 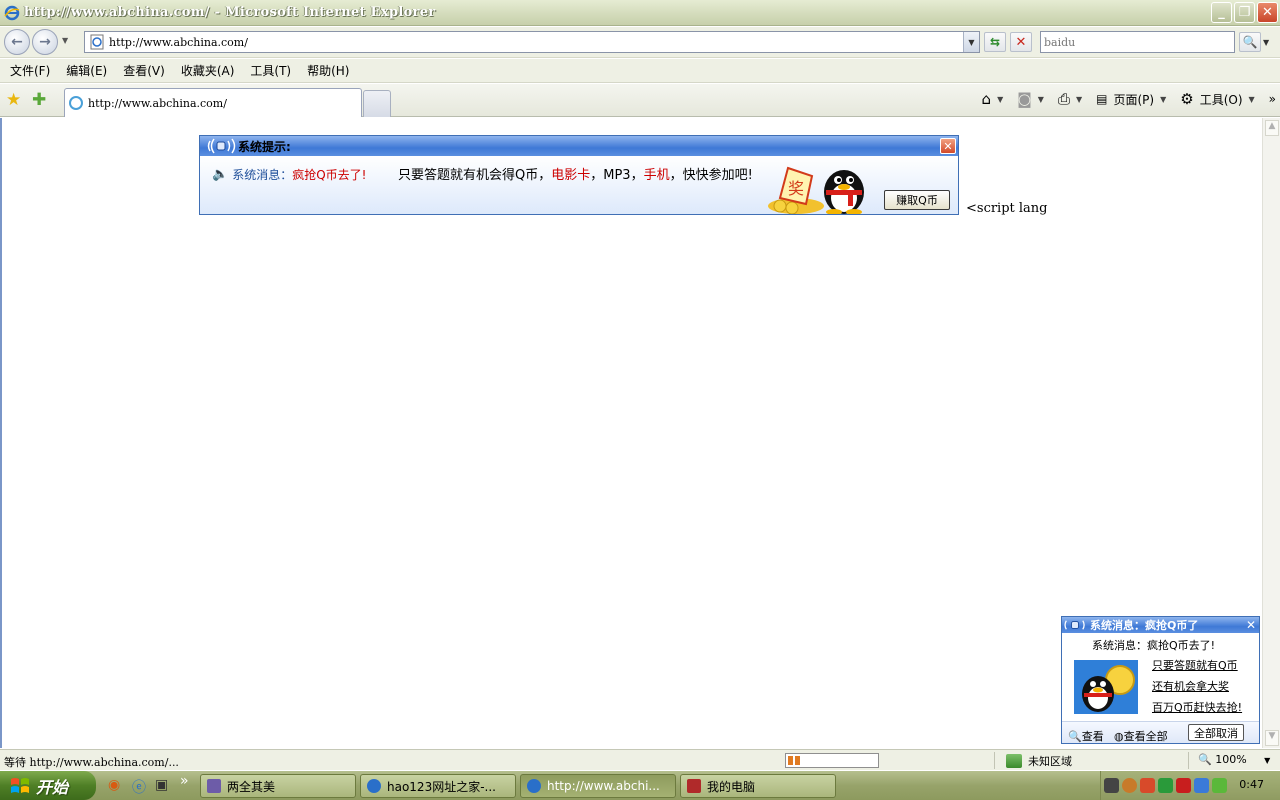 I want to click on start-button: 开始, so click(x=48, y=785).